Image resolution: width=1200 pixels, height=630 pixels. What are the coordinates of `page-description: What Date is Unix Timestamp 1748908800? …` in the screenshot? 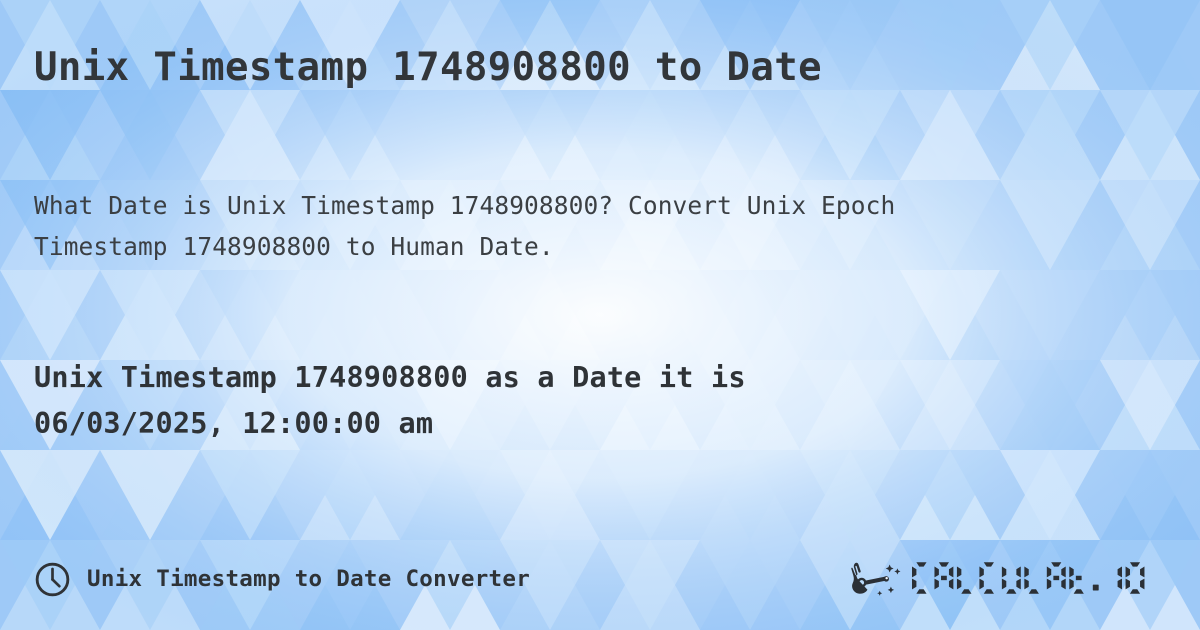 It's located at (594, 226).